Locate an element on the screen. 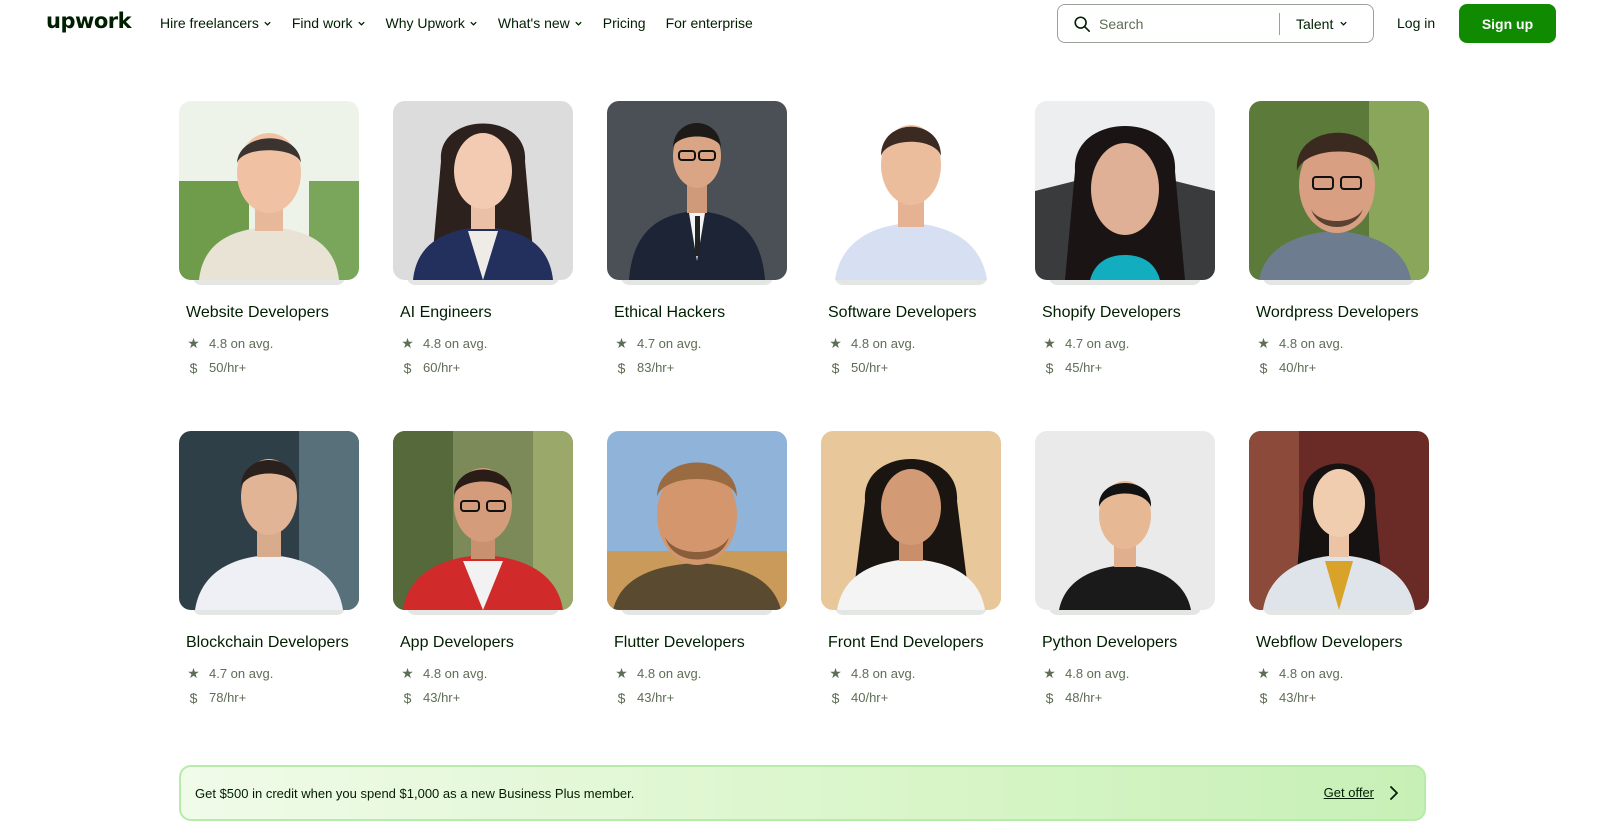  category-card: Webflow Developers ★ 4.8 on avg. $43/hr+ is located at coordinates (1339, 568).